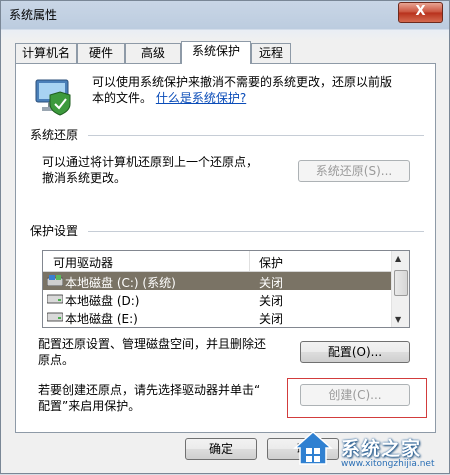 The width and height of the screenshot is (450, 475). I want to click on configure-desc-line-1: 配置还原设置、管理磁盘空间，并且删除还, so click(152, 344).